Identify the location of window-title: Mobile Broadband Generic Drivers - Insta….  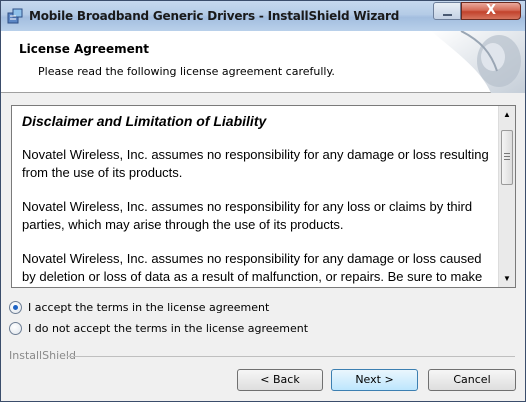
(214, 16).